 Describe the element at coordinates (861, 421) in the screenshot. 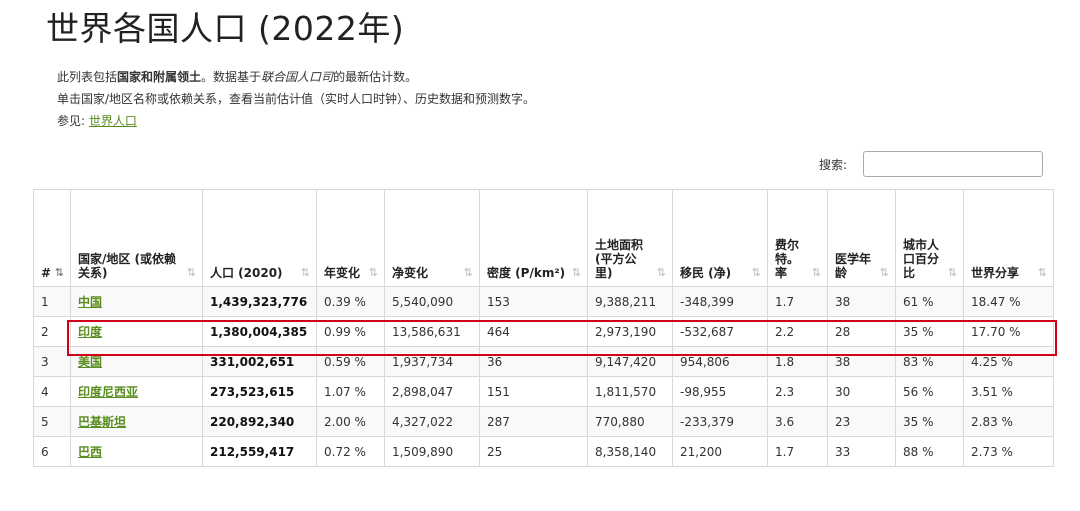

I see `cell-median-age: 23` at that location.